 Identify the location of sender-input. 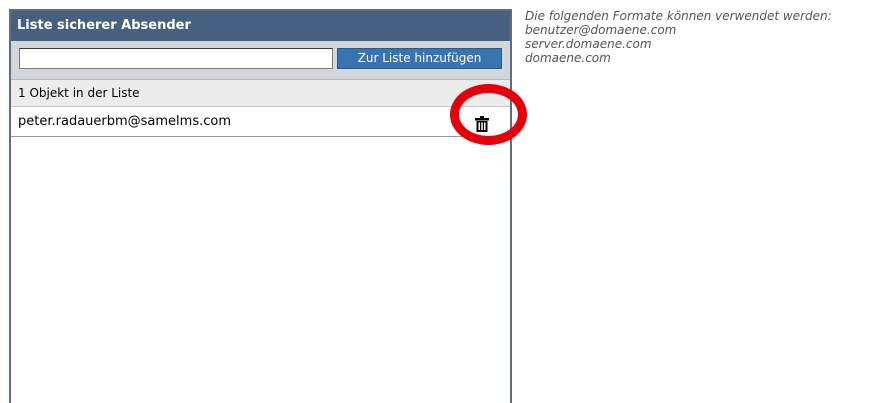
(176, 58).